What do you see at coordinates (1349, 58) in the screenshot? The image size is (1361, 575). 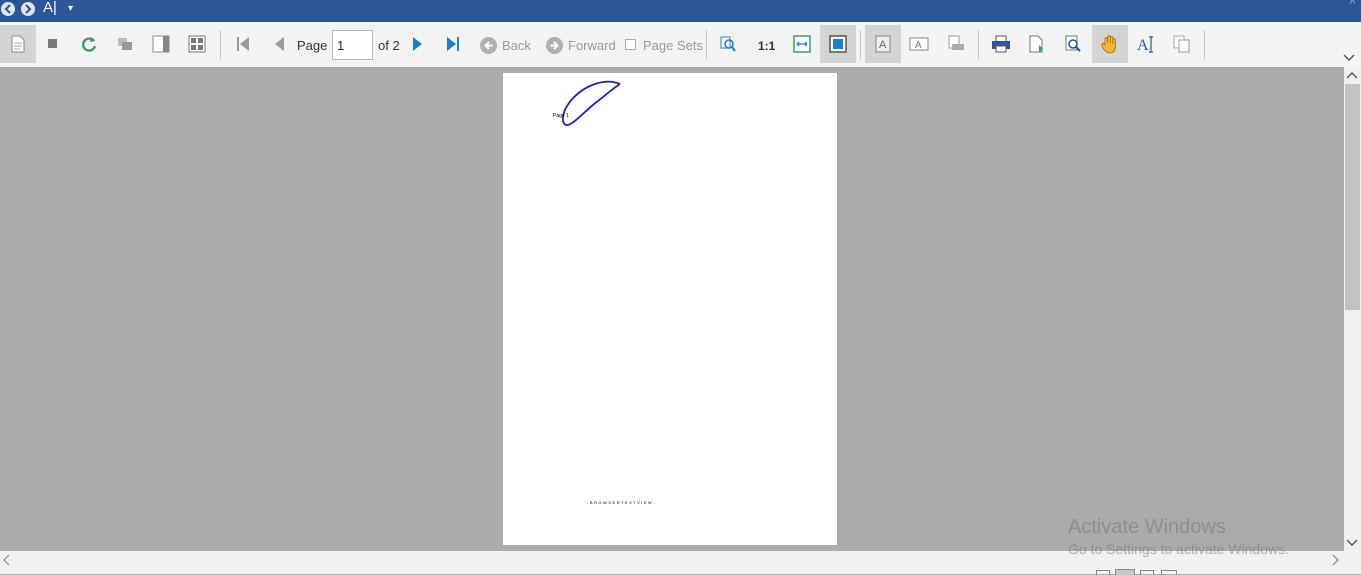 I see `chevron-down-icon` at bounding box center [1349, 58].